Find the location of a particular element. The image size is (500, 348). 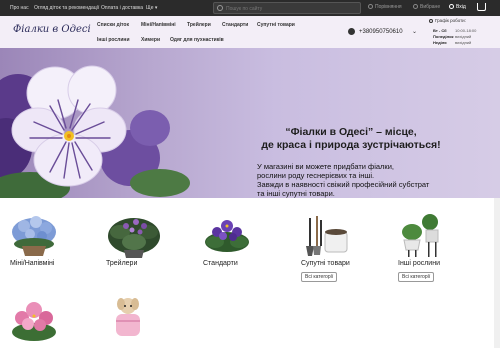

schedule-title: Графік роботи: is located at coordinates (447, 20).